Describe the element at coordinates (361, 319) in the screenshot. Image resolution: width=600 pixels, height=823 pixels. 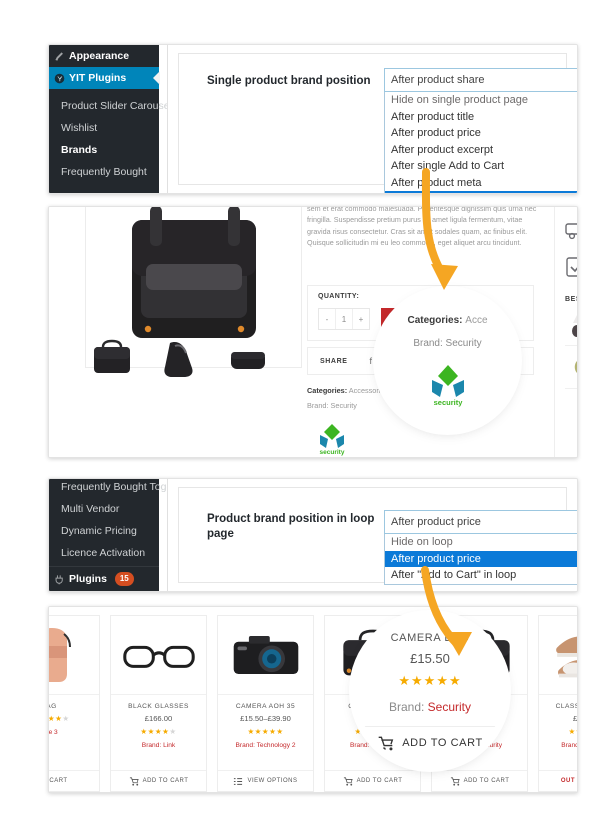
I see `quantity-increment: +` at that location.